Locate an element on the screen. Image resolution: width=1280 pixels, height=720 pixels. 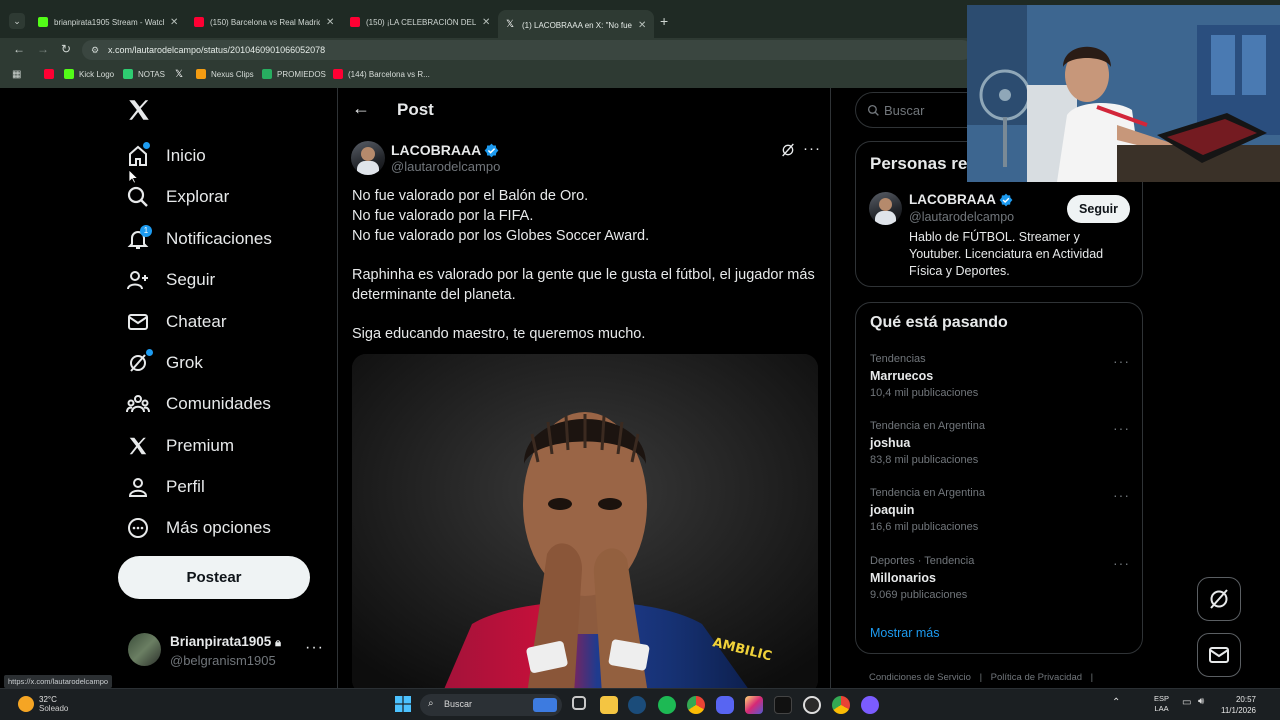
status-bar-url: https://x.com/lautarodelcampo is located at coordinates (58, 681).